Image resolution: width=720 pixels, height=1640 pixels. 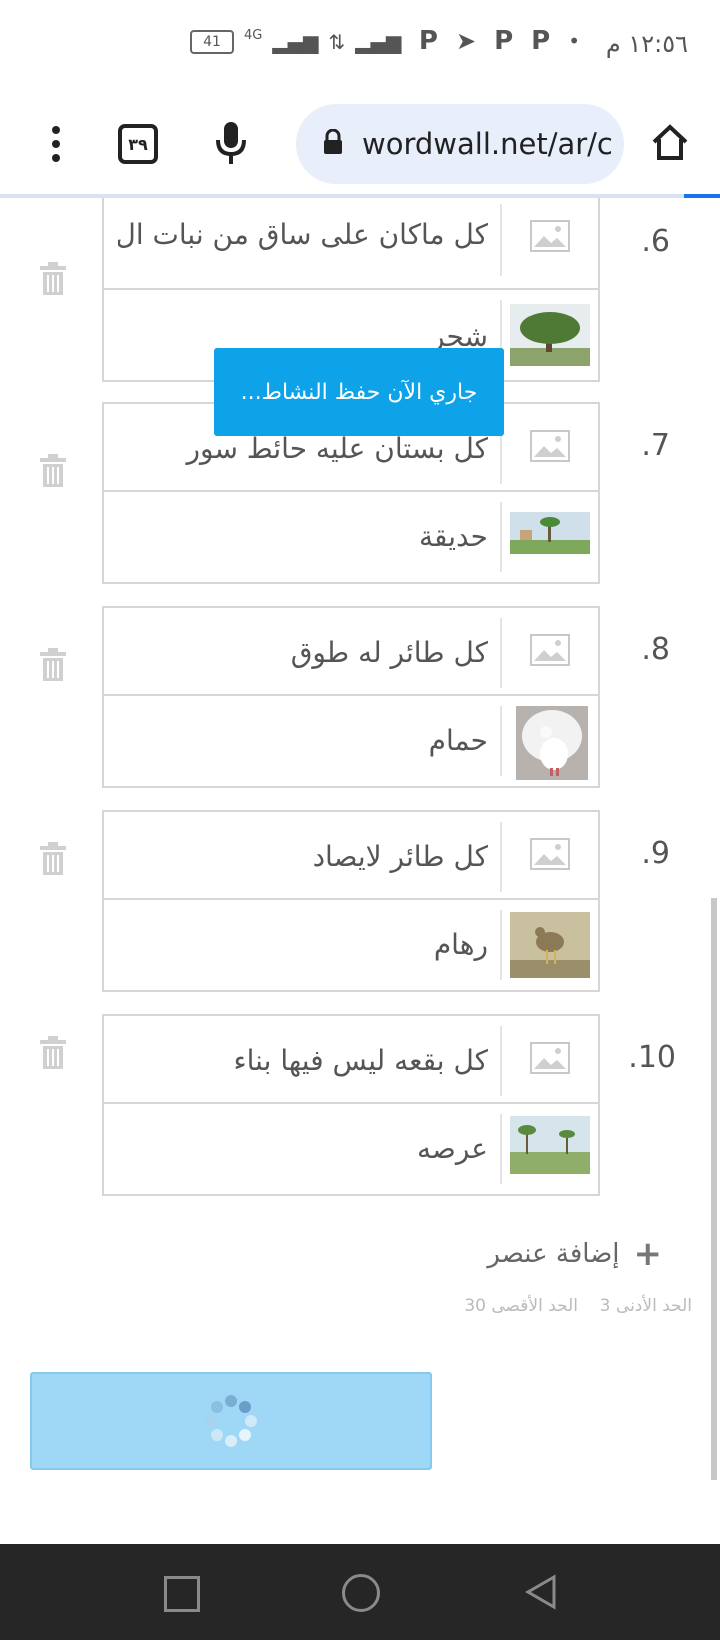 What do you see at coordinates (487, 144) in the screenshot?
I see `url-text: wordwall.net/ar/c` at bounding box center [487, 144].